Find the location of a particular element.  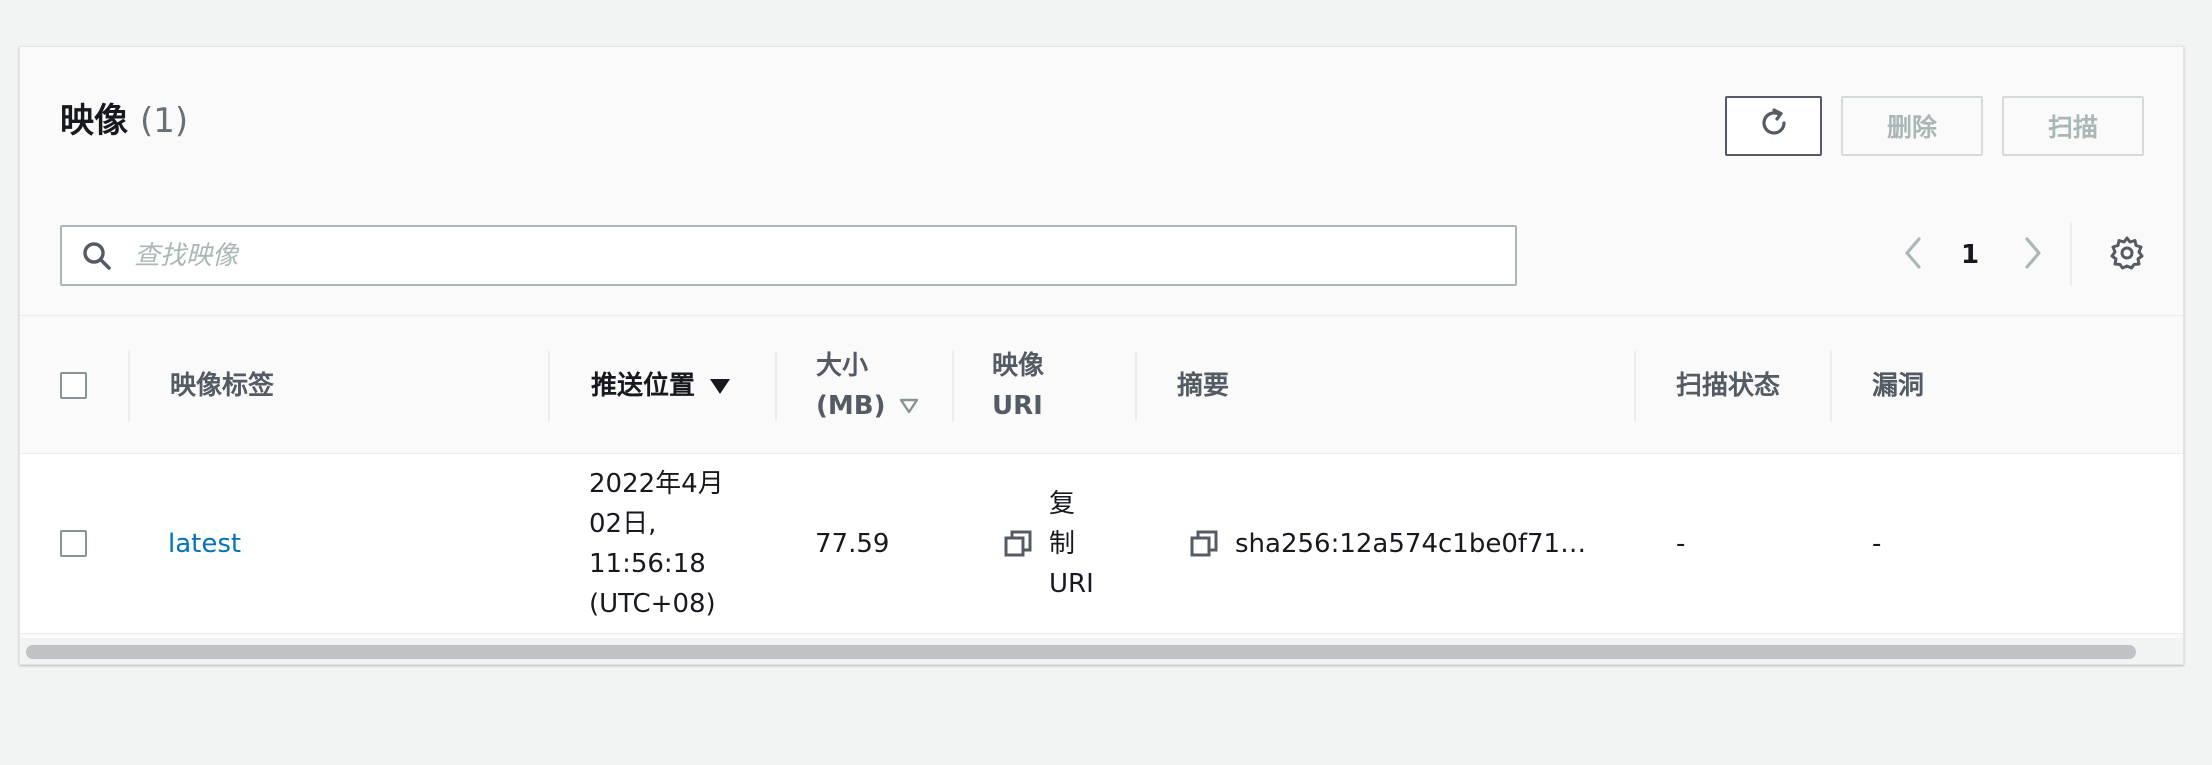

horizontal-scrollbar is located at coordinates (1101, 651).